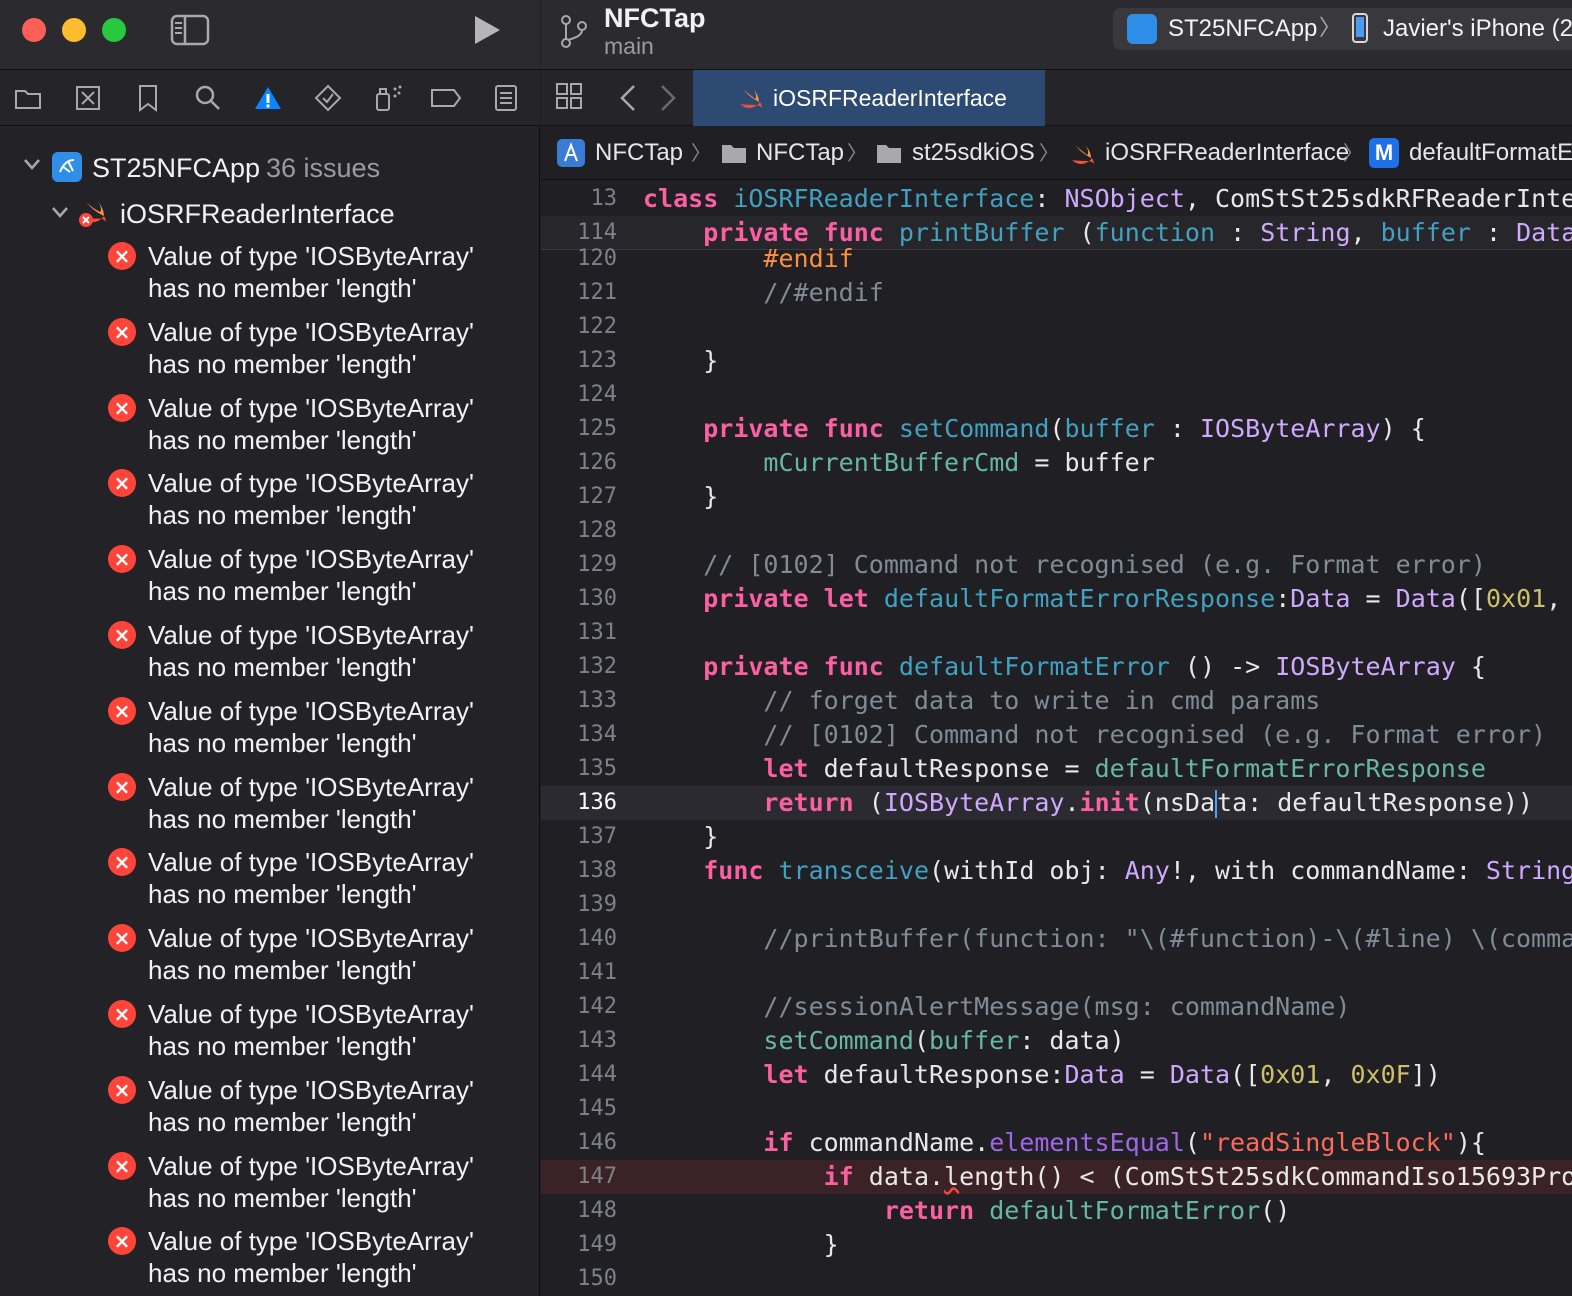 The width and height of the screenshot is (1572, 1296). I want to click on code-line: 123 }, so click(1056, 361).